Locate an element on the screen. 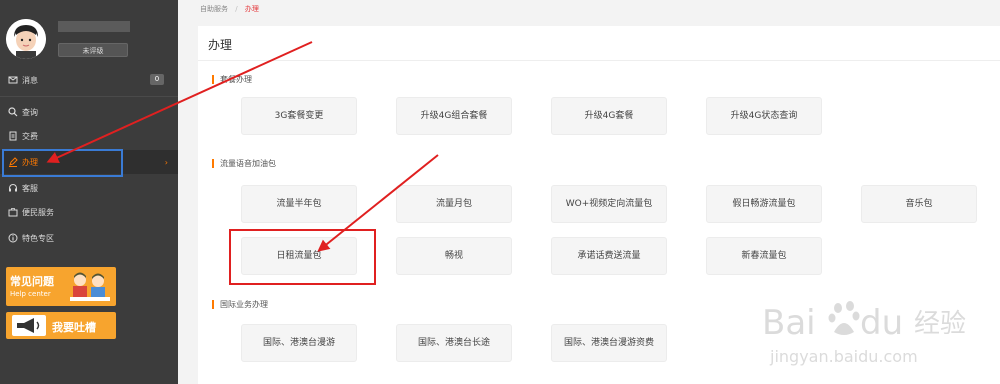  svg-text: du is located at coordinates (881, 323).